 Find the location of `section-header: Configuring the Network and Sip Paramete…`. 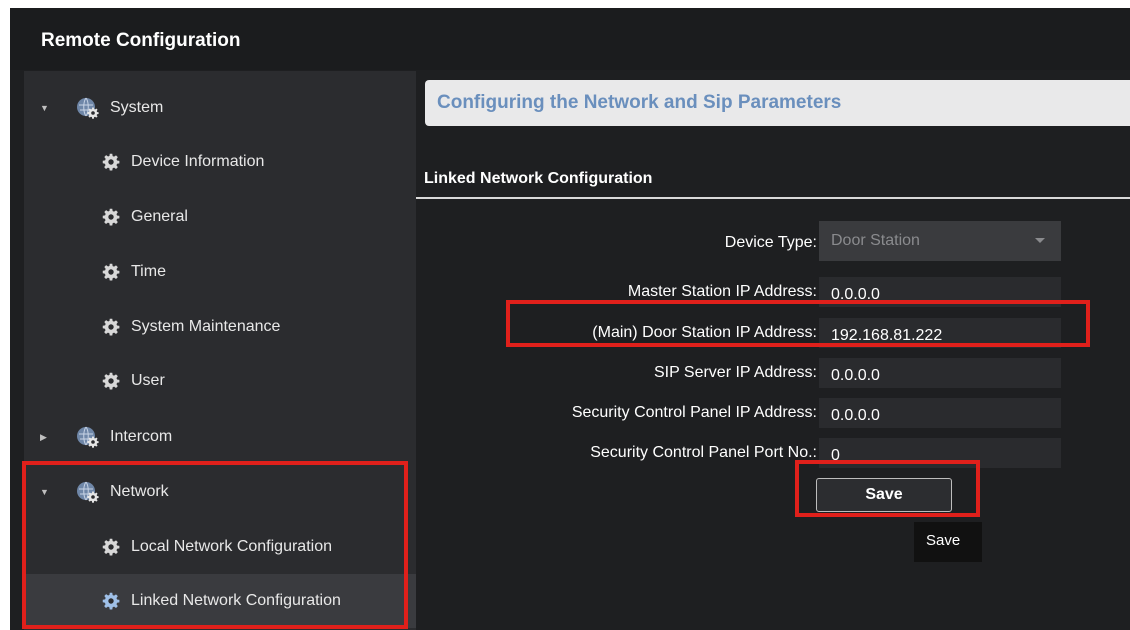

section-header: Configuring the Network and Sip Paramete… is located at coordinates (777, 103).